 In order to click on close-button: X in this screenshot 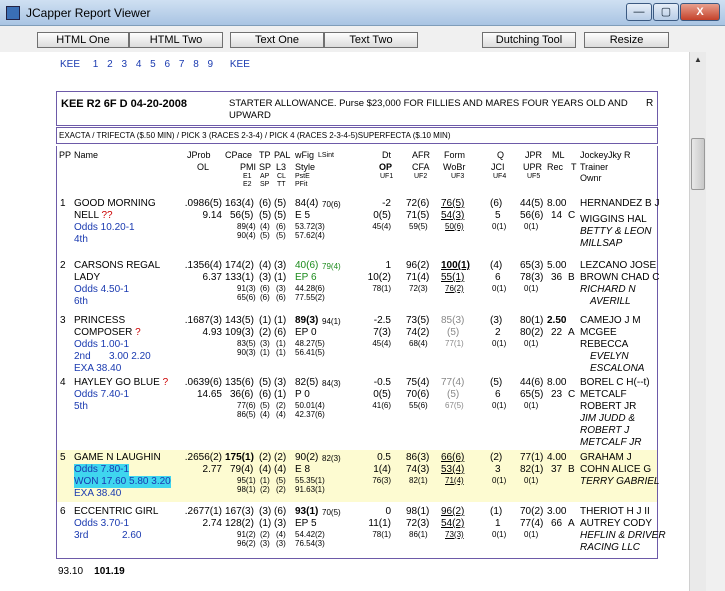, I will do `click(700, 12)`.